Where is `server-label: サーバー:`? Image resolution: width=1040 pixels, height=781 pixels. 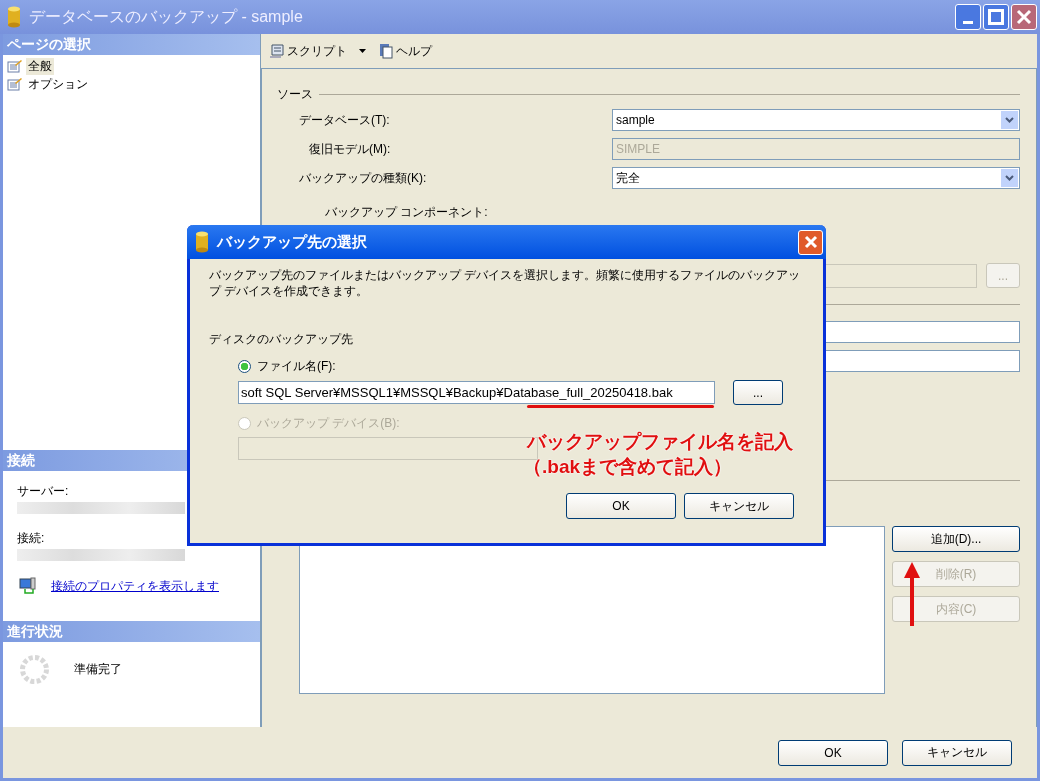 server-label: サーバー: is located at coordinates (43, 491).